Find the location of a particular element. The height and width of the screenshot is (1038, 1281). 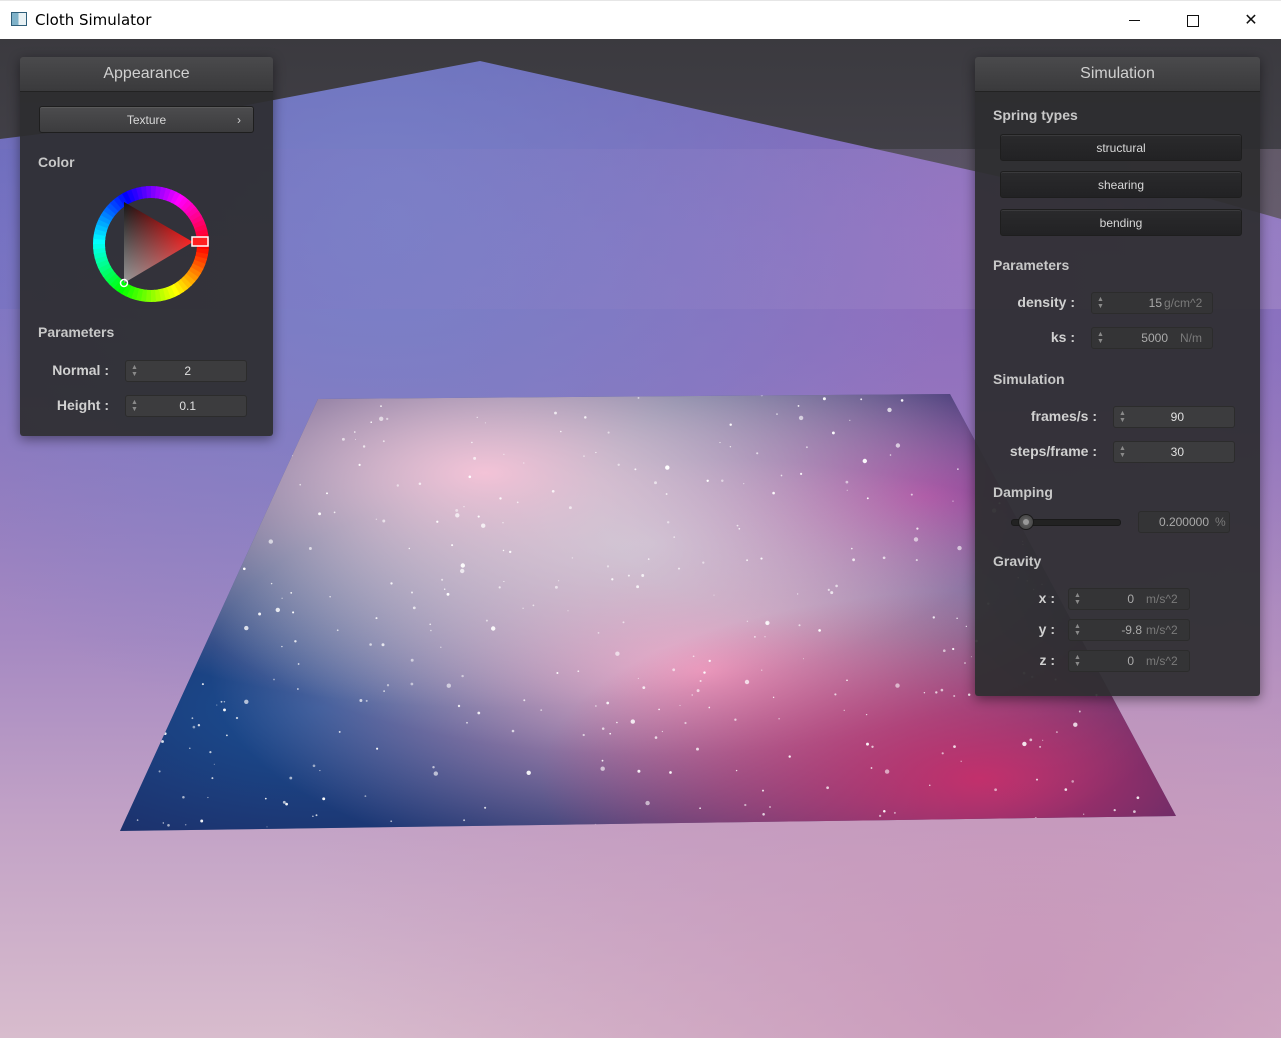

damping-input: 0.200000 % is located at coordinates (1184, 522).